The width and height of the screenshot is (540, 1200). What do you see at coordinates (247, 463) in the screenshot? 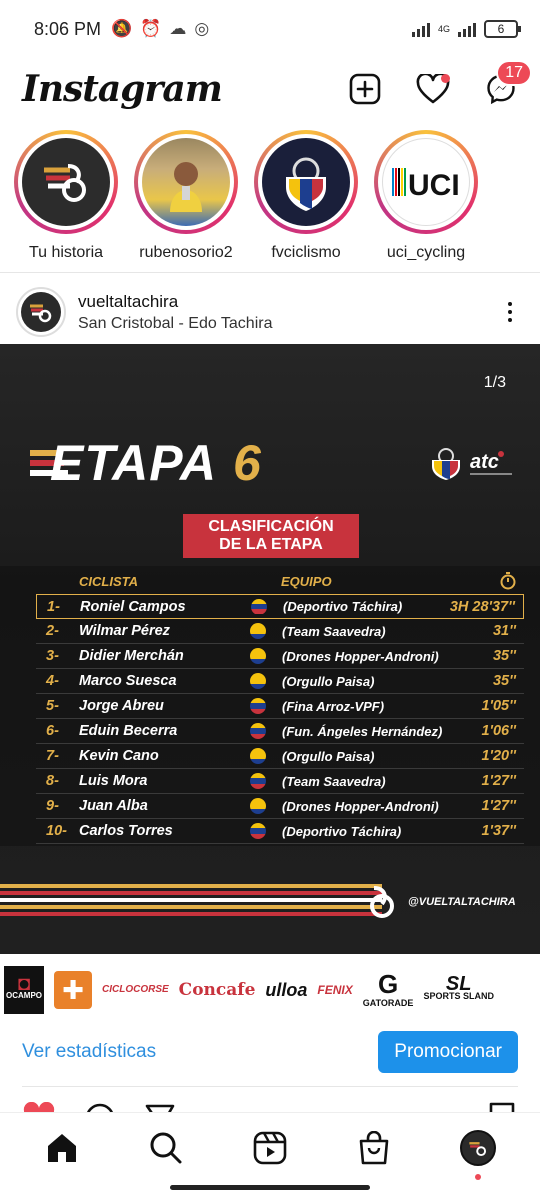
I see `stage-number: 6` at bounding box center [247, 463].